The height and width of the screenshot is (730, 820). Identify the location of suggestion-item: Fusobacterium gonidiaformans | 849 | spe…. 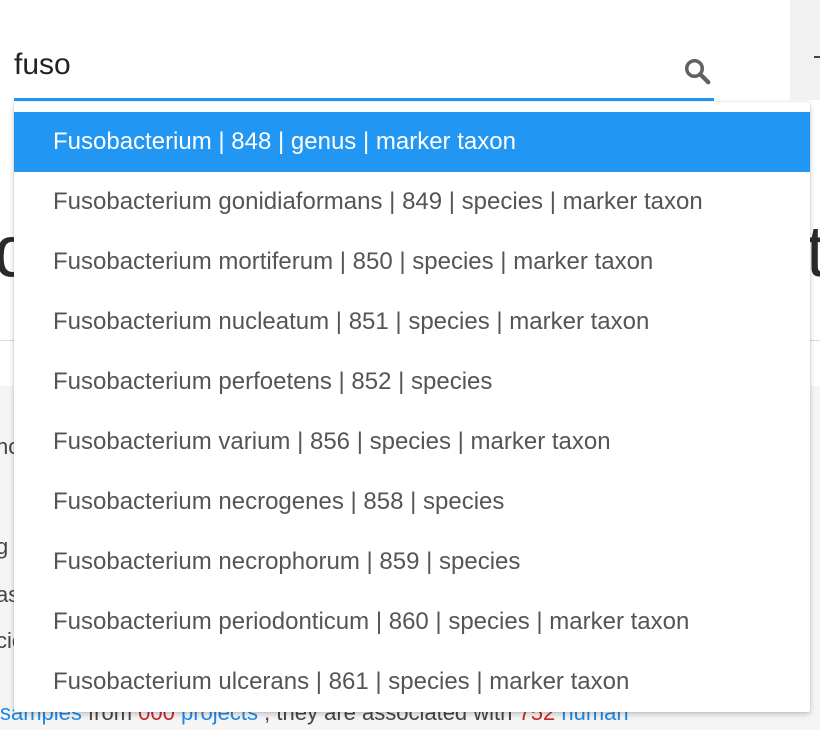
(412, 202).